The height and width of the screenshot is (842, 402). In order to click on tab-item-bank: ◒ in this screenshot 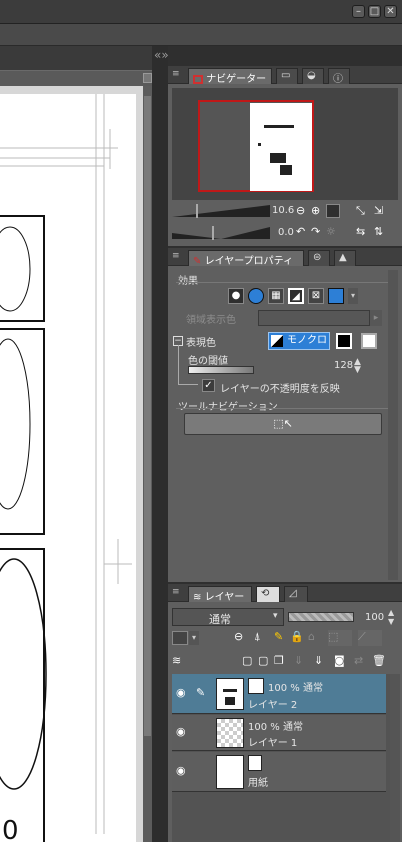, I will do `click(313, 76)`.